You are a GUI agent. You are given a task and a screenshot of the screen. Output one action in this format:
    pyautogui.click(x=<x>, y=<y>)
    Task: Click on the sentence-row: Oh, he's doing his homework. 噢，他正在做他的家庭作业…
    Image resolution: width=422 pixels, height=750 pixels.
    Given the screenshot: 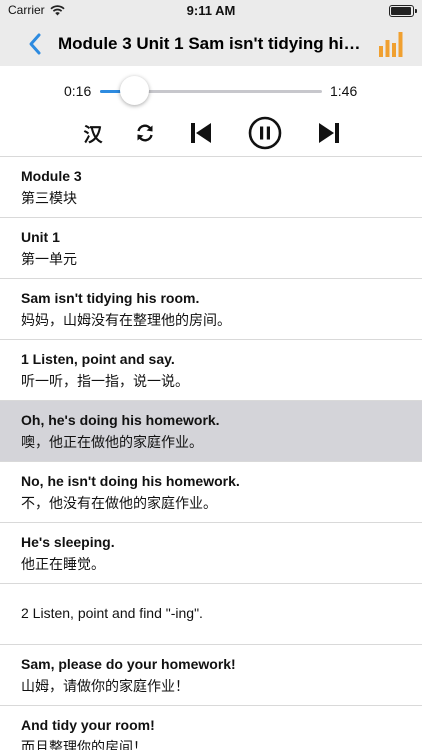 What is the action you would take?
    pyautogui.click(x=211, y=430)
    